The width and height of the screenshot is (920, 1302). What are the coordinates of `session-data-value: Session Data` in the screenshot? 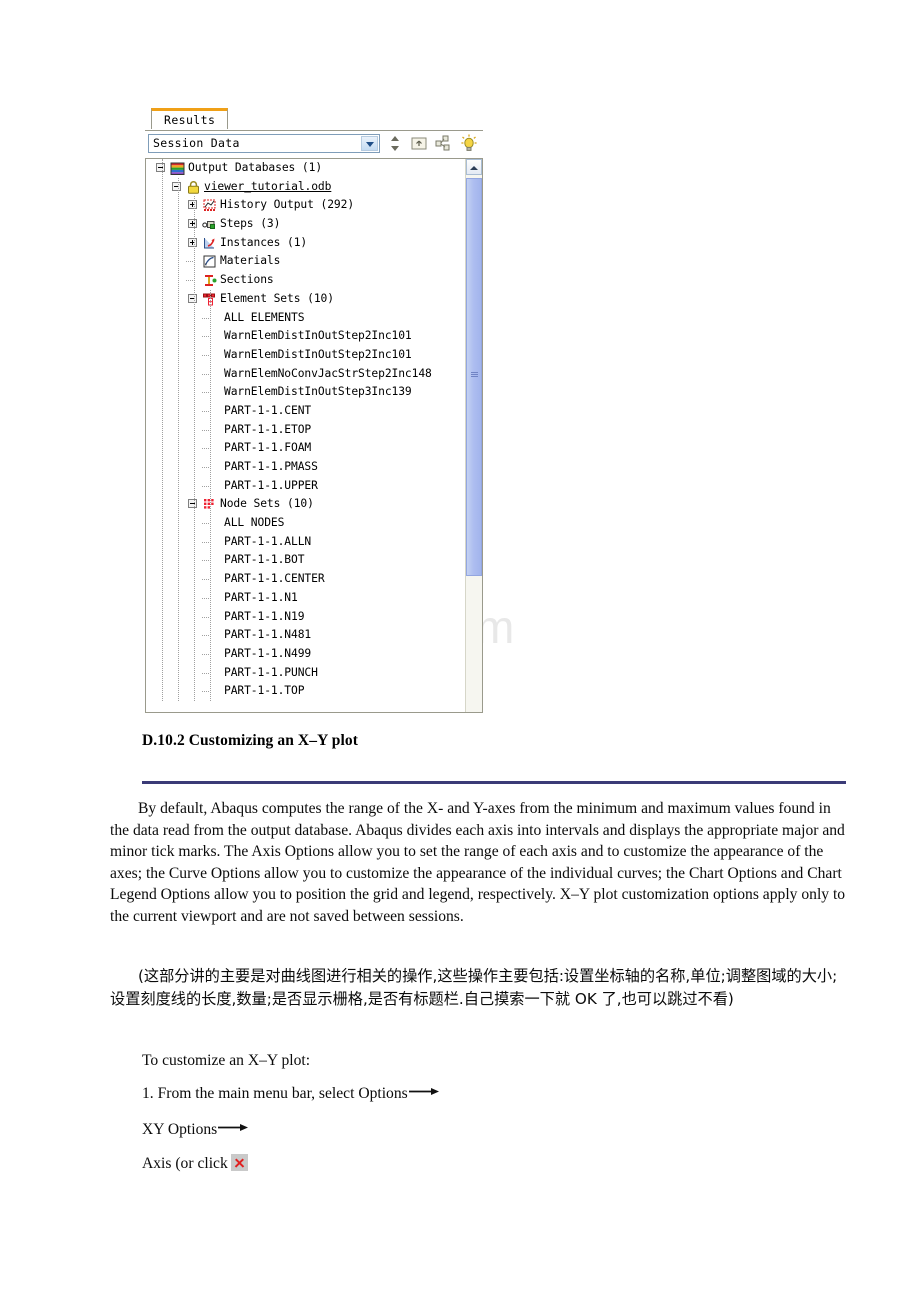 It's located at (196, 143).